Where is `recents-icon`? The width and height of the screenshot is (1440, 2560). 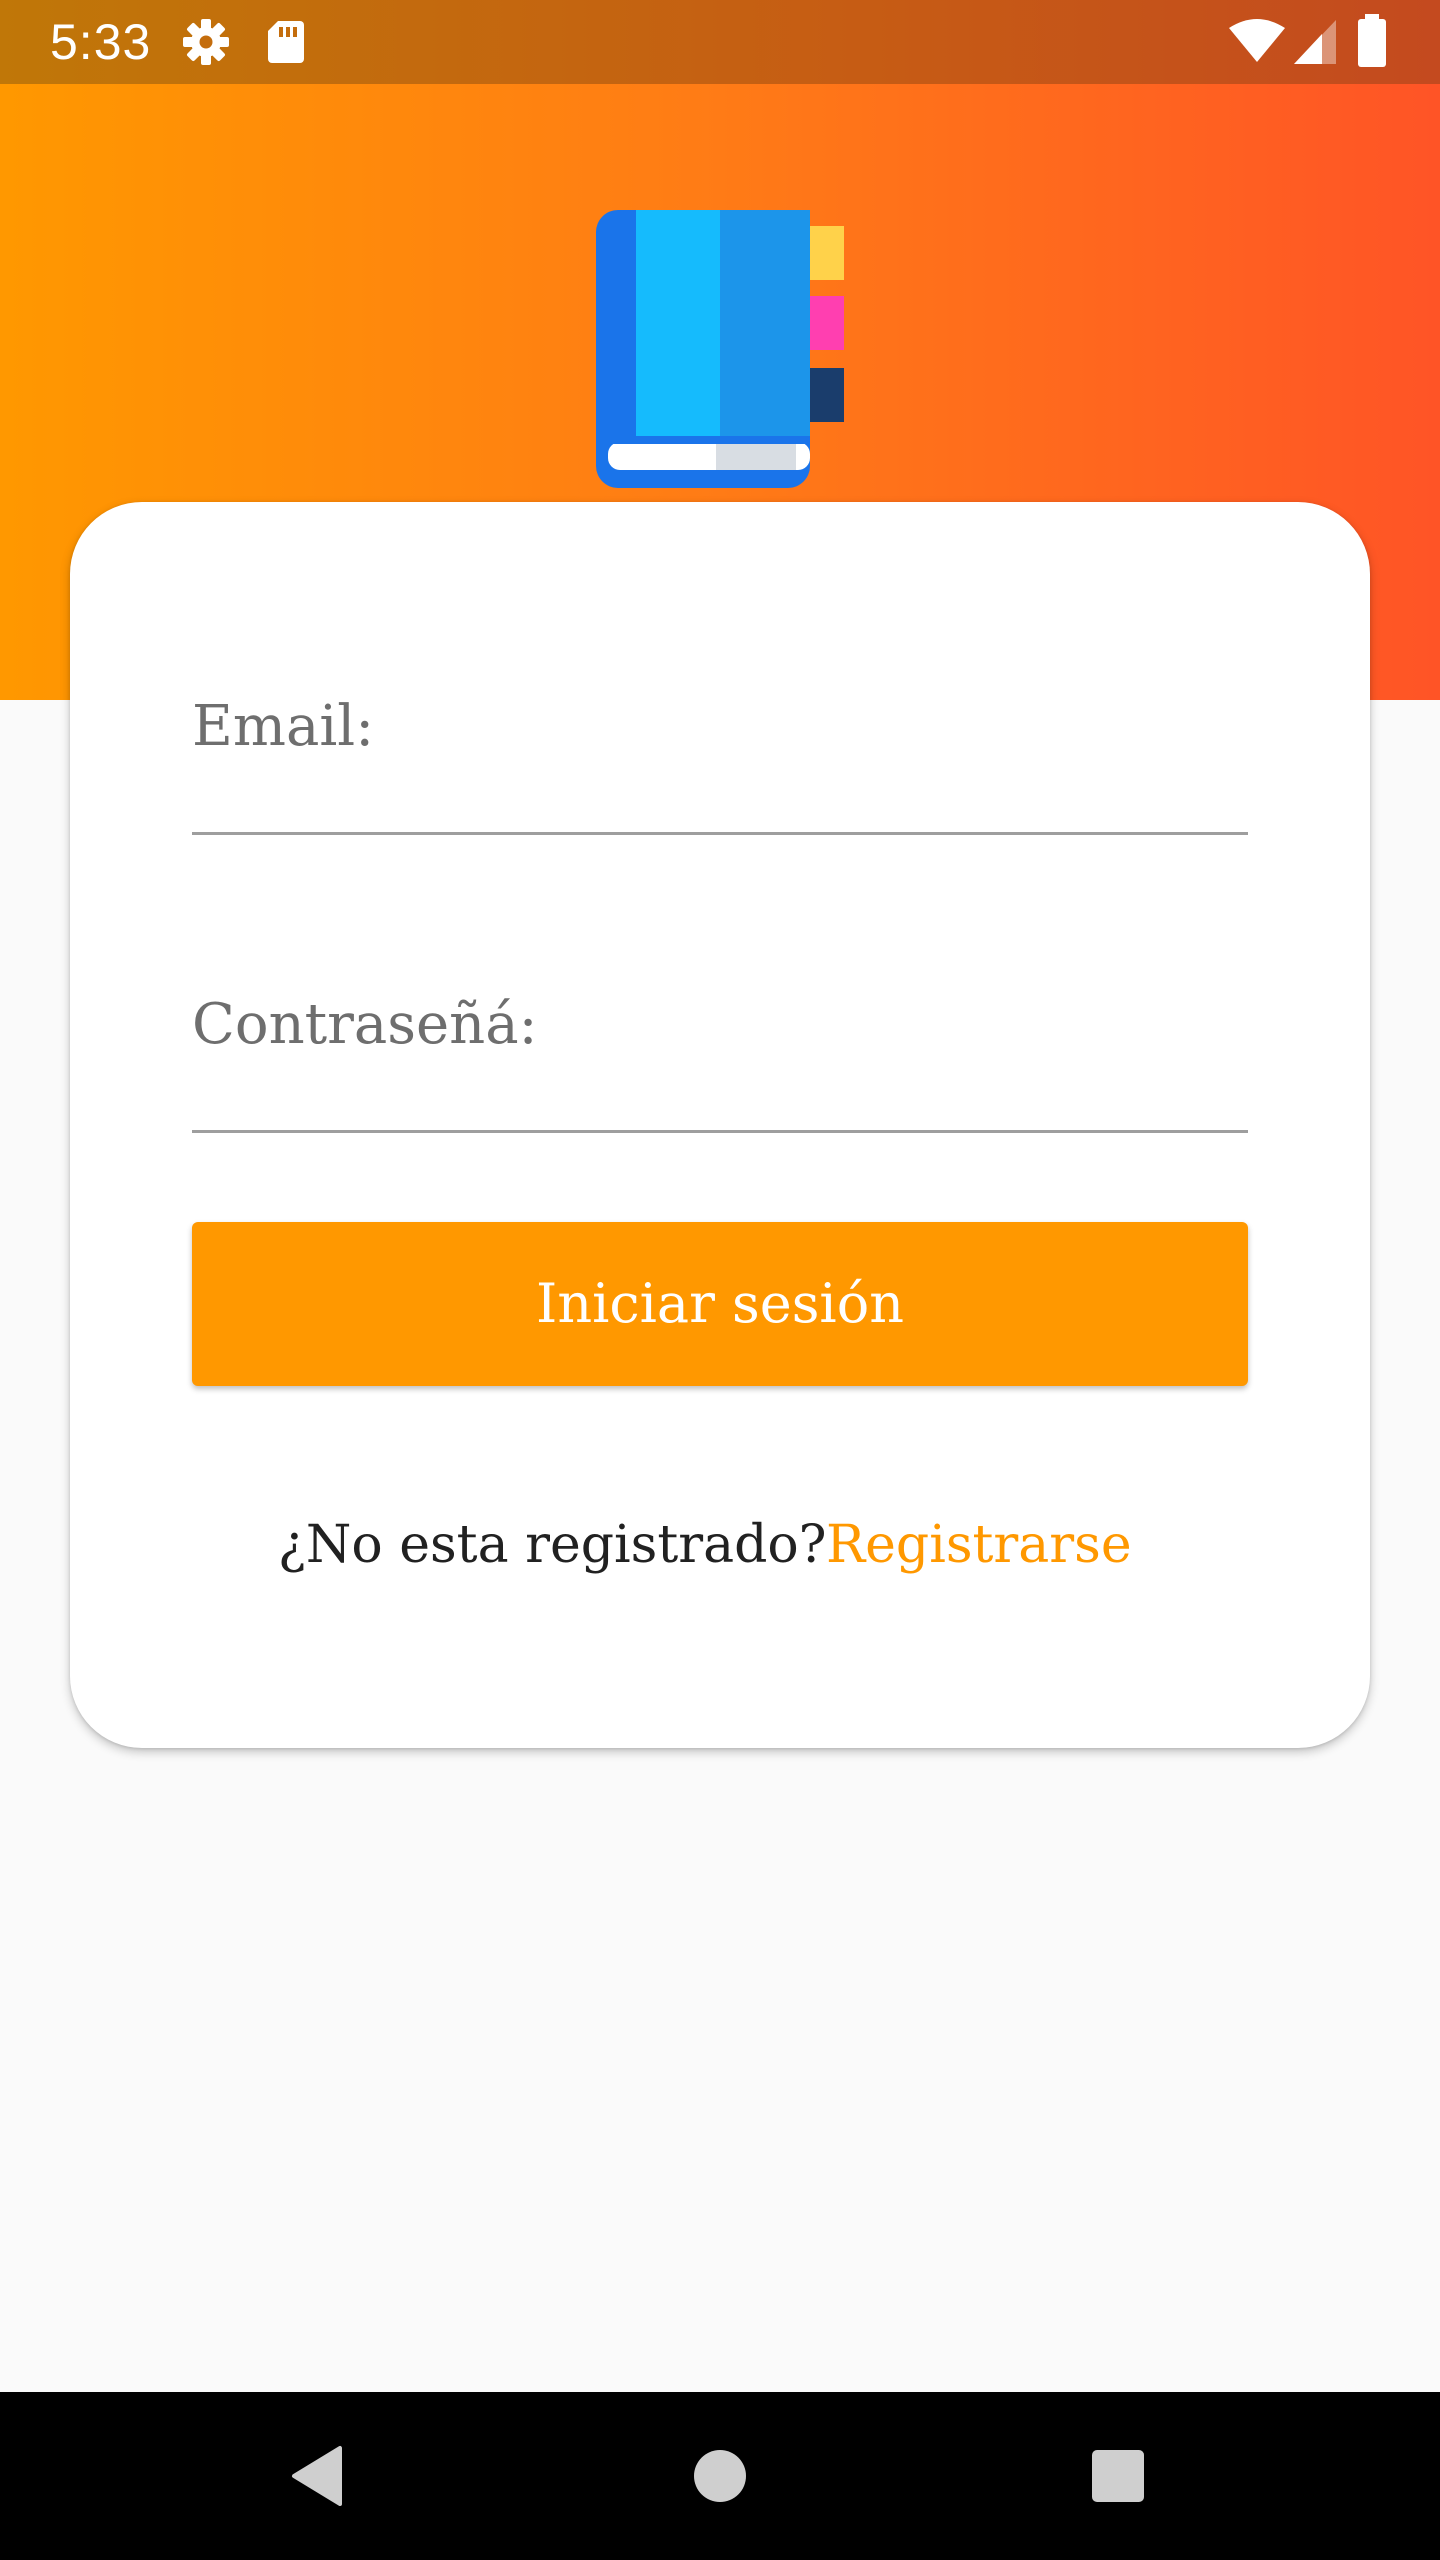
recents-icon is located at coordinates (1118, 2476).